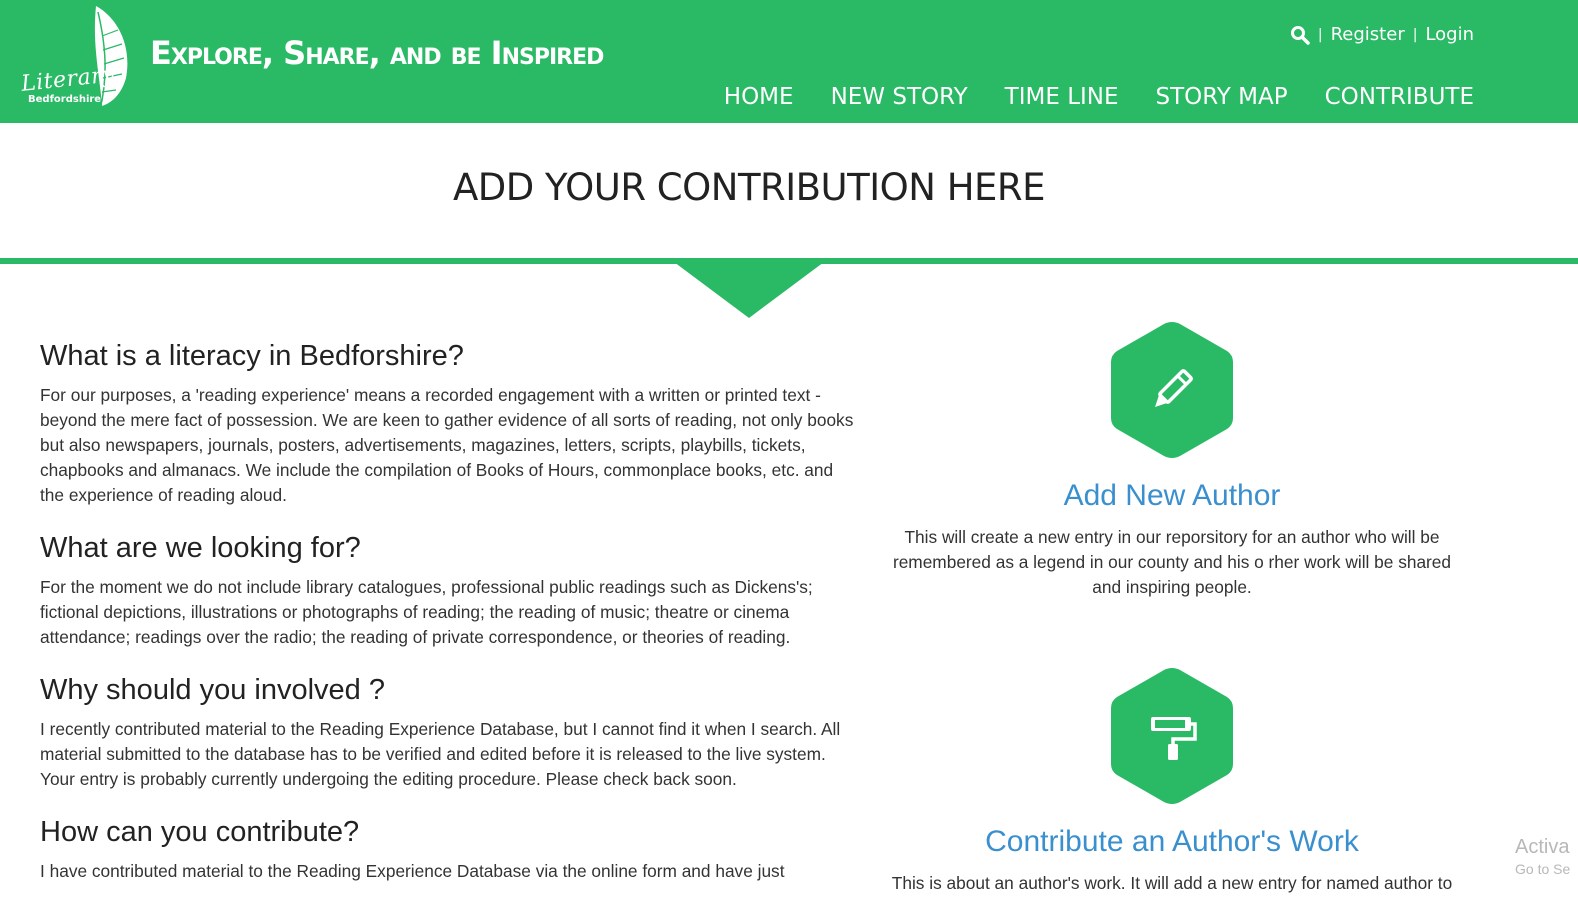 The height and width of the screenshot is (908, 1578). Describe the element at coordinates (749, 290) in the screenshot. I see `divider-arrow` at that location.